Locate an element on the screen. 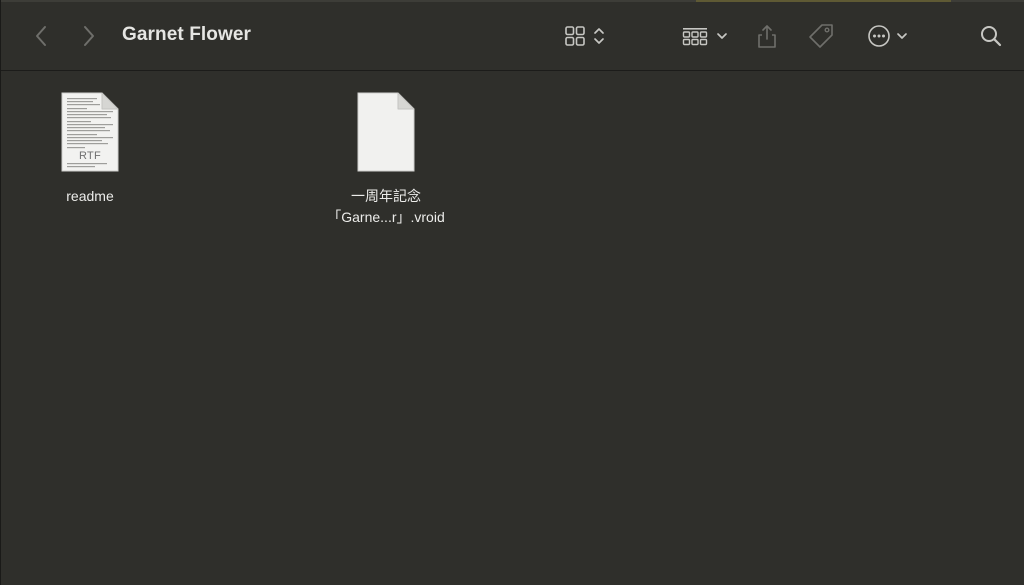 The width and height of the screenshot is (1024, 585). rtf-document-icon: RTF is located at coordinates (90, 132).